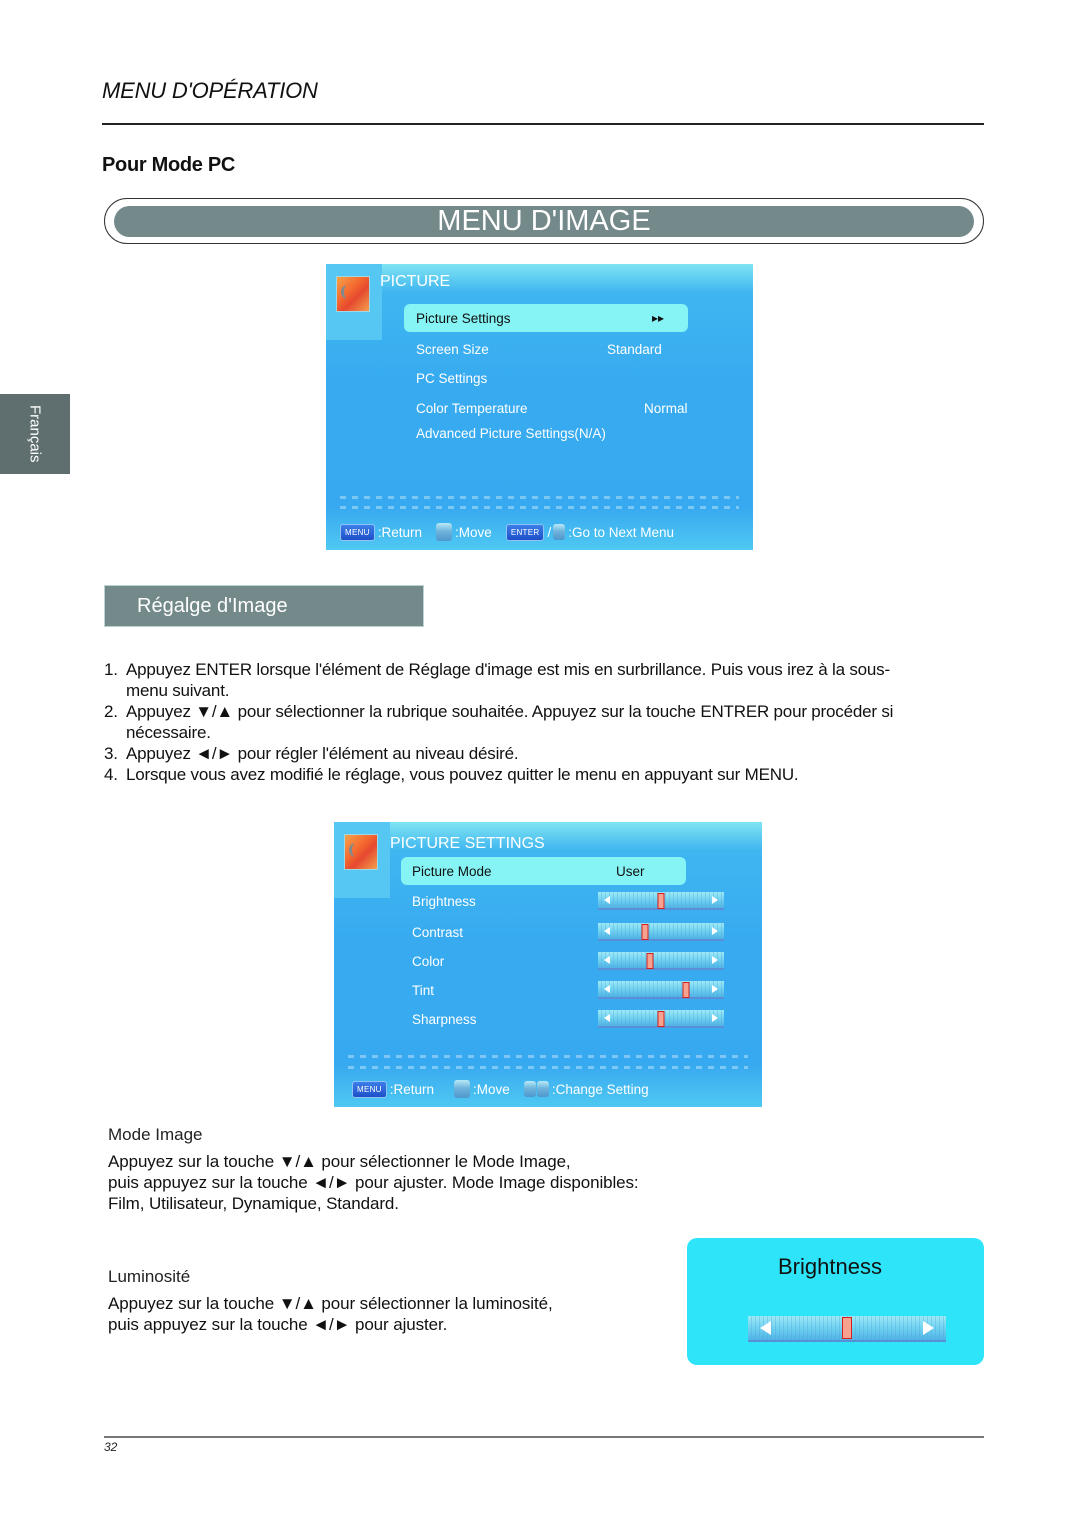 This screenshot has height=1532, width=1080. Describe the element at coordinates (415, 281) in the screenshot. I see `osd-picture-title: PICTURE` at that location.